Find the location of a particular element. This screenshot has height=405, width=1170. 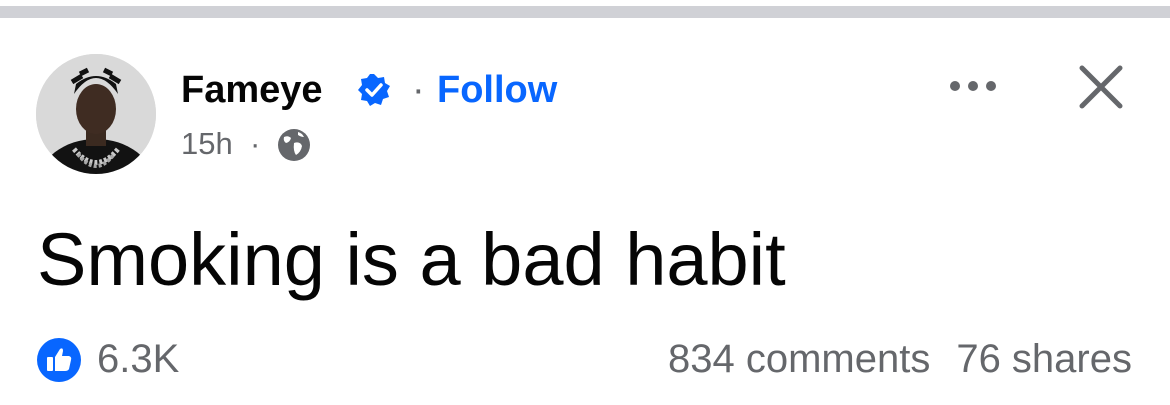

top-divider is located at coordinates (585, 12).